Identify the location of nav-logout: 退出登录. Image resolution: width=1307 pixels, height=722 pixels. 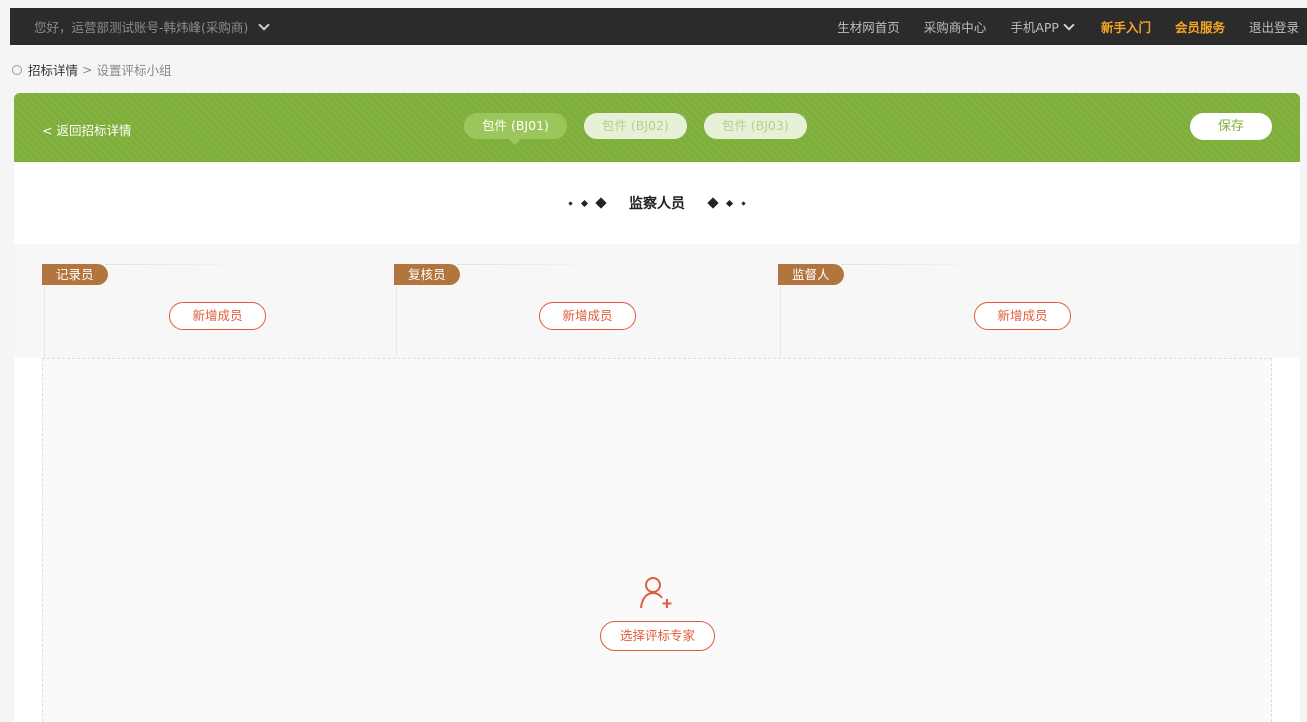
(1274, 26).